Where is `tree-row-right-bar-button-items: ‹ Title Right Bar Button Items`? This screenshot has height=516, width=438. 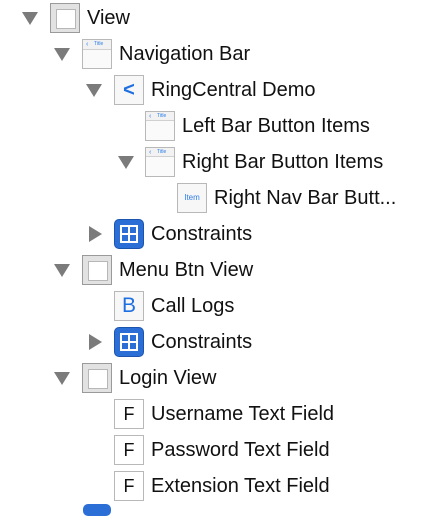 tree-row-right-bar-button-items: ‹ Title Right Bar Button Items is located at coordinates (219, 162).